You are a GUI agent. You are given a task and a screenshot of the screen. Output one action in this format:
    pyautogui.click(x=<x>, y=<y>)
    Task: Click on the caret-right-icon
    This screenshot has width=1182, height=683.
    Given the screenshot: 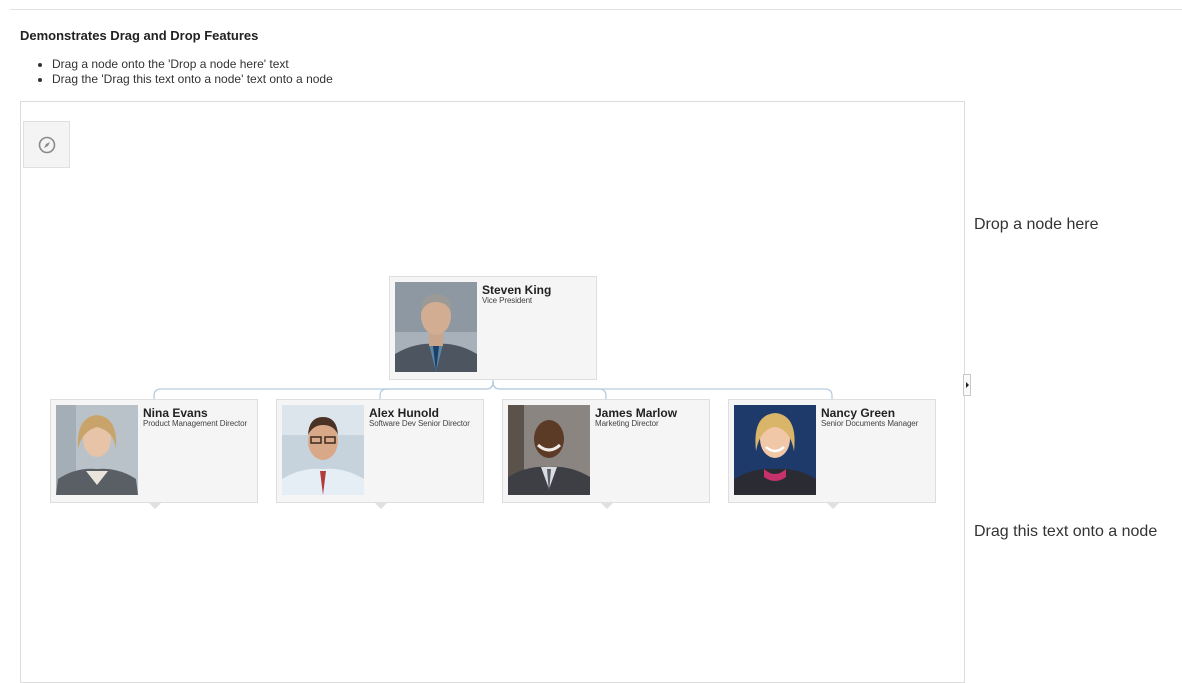 What is the action you would take?
    pyautogui.click(x=967, y=385)
    